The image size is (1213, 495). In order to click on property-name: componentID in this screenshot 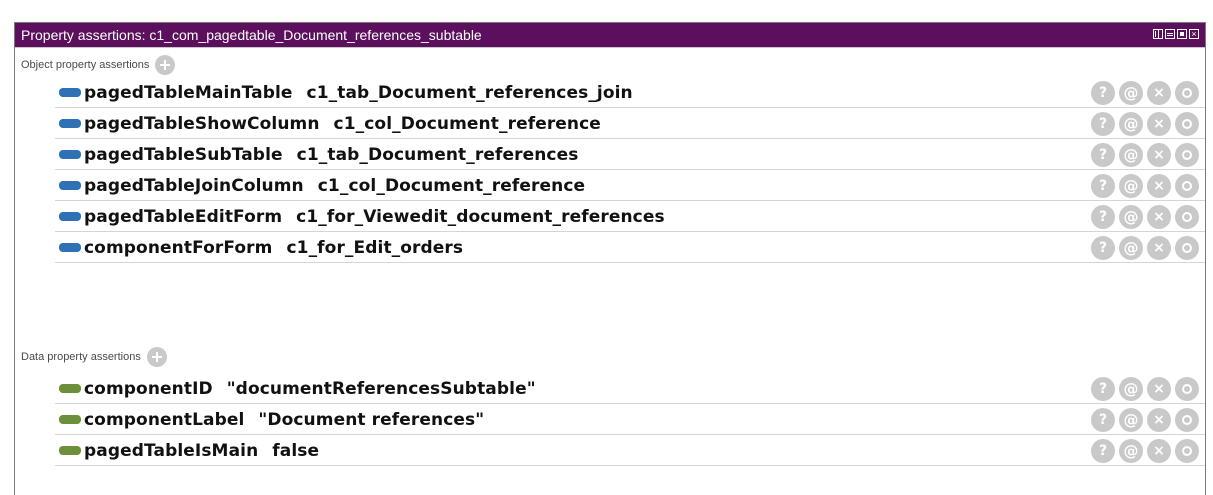, I will do `click(148, 388)`.